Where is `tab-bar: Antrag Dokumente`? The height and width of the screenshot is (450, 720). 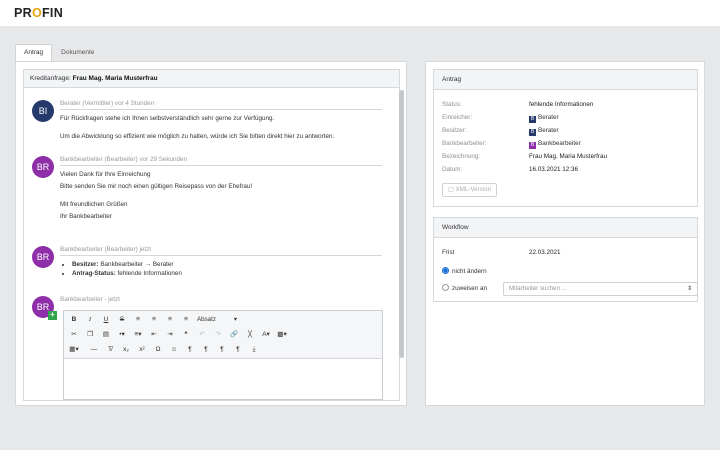 tab-bar: Antrag Dokumente is located at coordinates (59, 53).